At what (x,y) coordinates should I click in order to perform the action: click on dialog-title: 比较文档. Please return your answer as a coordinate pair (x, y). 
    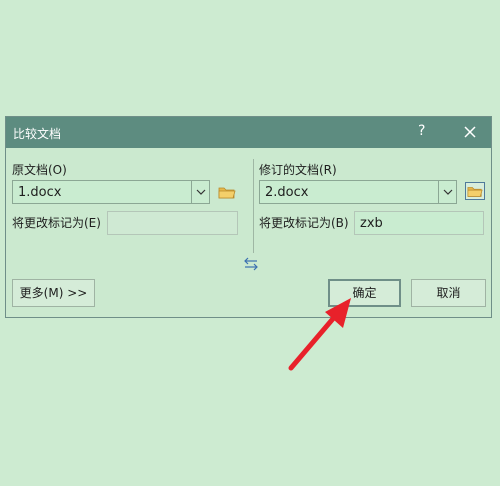
    Looking at the image, I should click on (37, 134).